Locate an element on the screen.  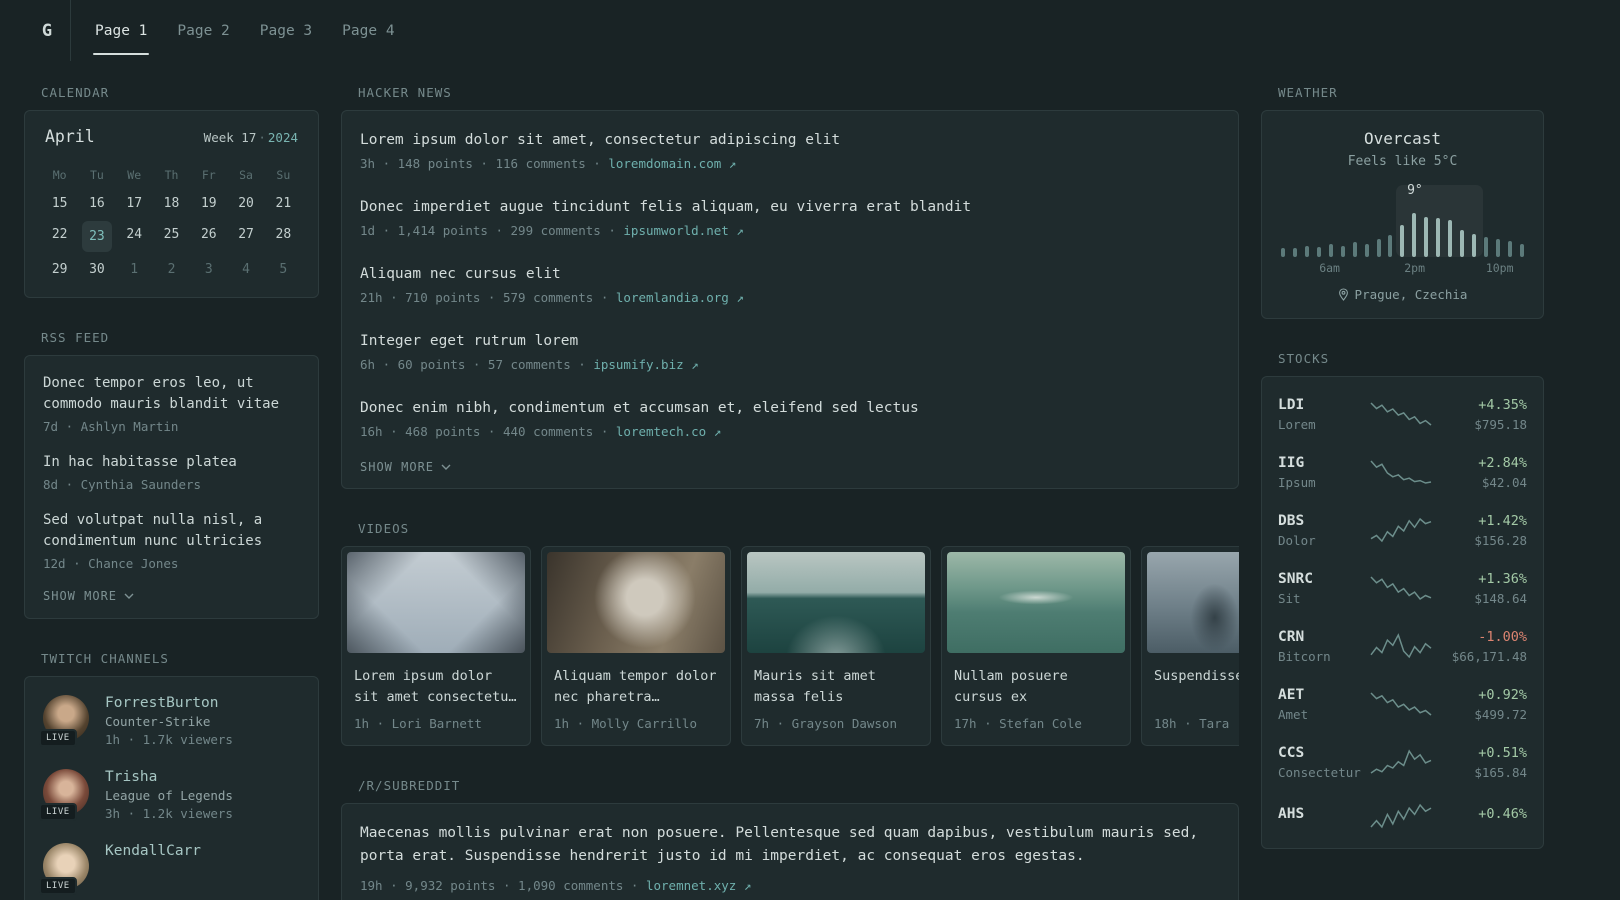
stock-symbol: LDI is located at coordinates (1291, 404).